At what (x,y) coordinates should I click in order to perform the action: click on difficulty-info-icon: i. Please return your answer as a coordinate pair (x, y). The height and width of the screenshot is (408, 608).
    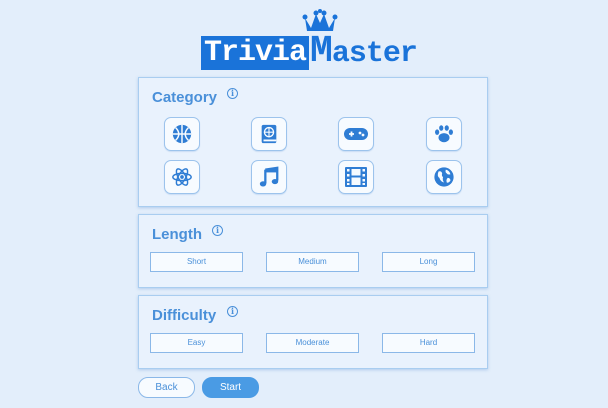
    Looking at the image, I should click on (232, 311).